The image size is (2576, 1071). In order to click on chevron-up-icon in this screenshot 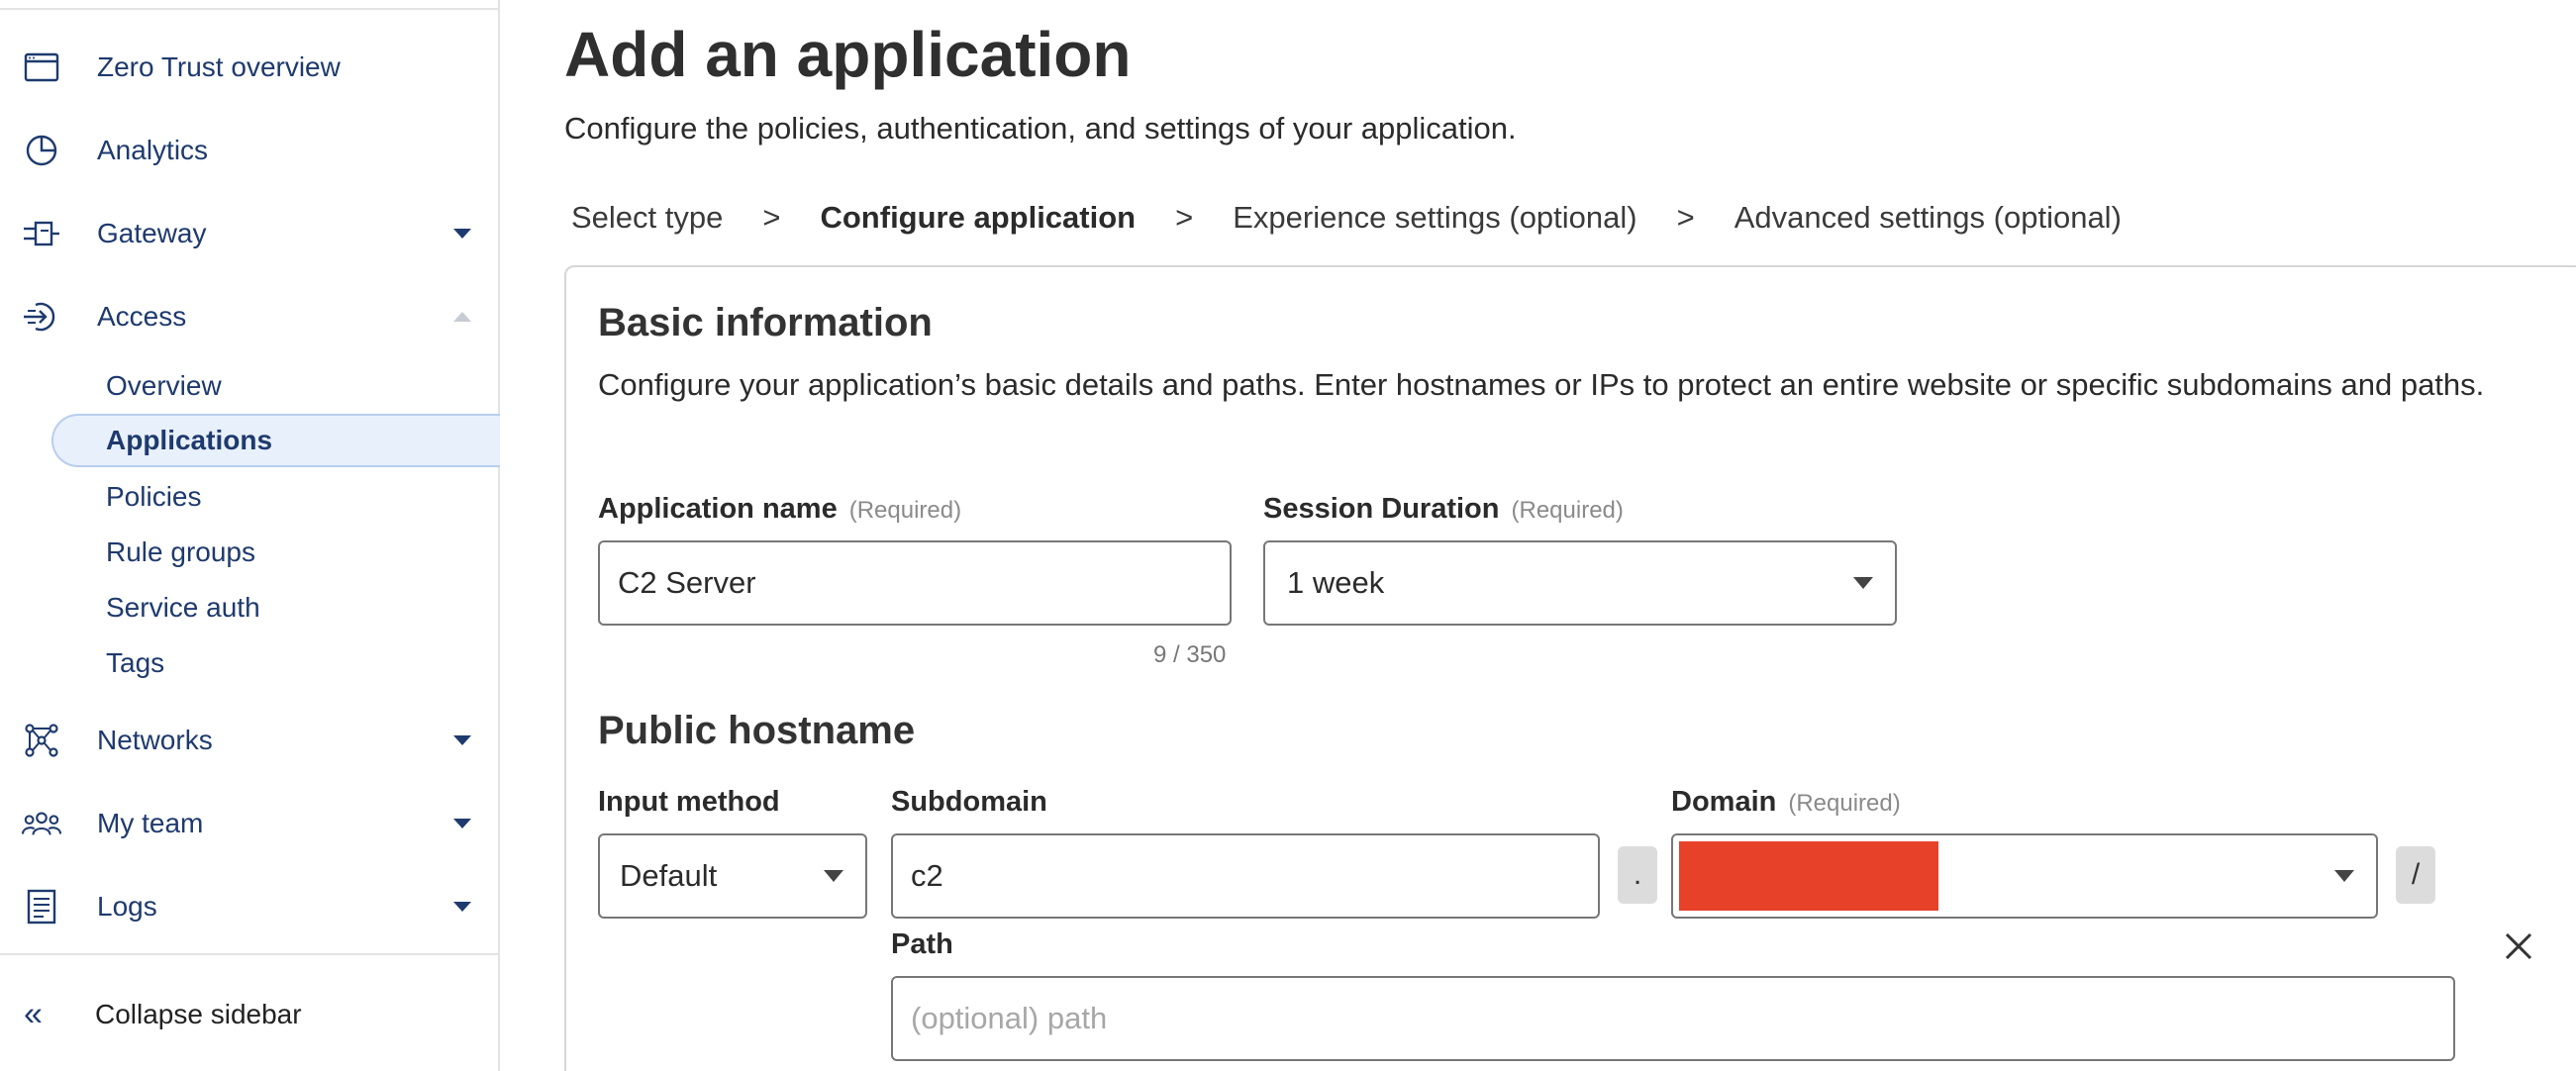, I will do `click(462, 317)`.